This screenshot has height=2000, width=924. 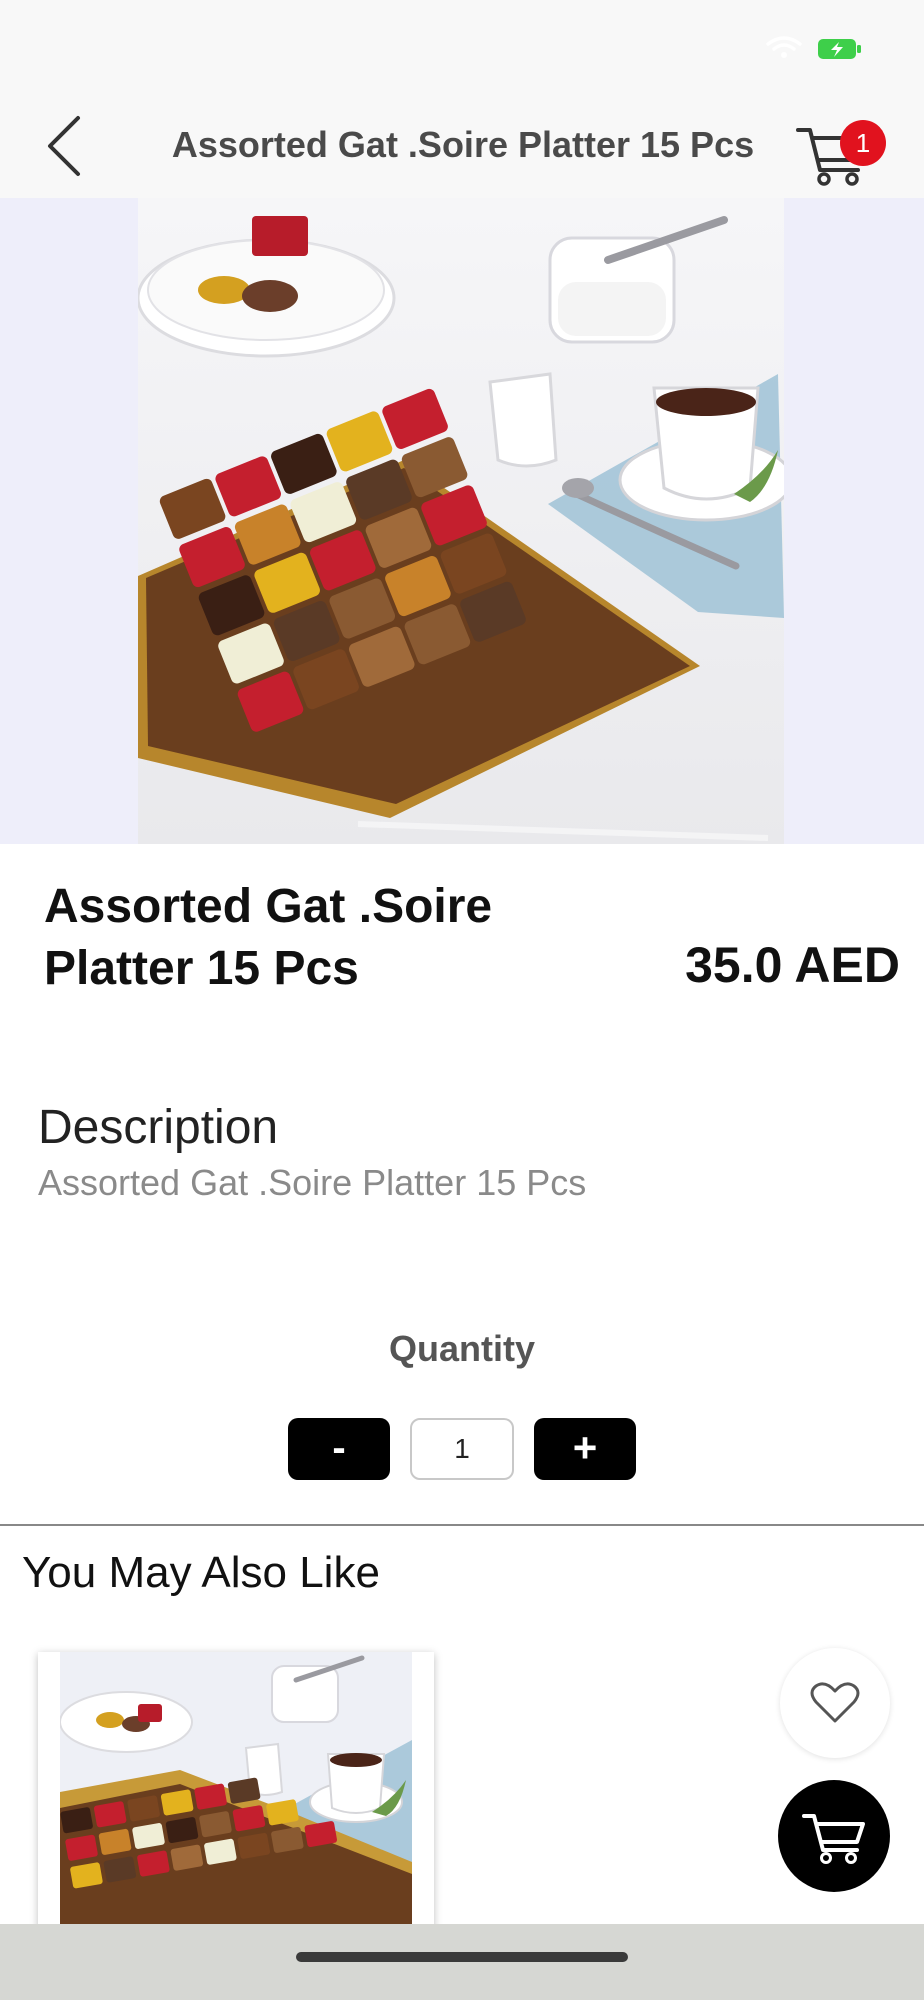 I want to click on add-to-cart-button, so click(x=834, y=1836).